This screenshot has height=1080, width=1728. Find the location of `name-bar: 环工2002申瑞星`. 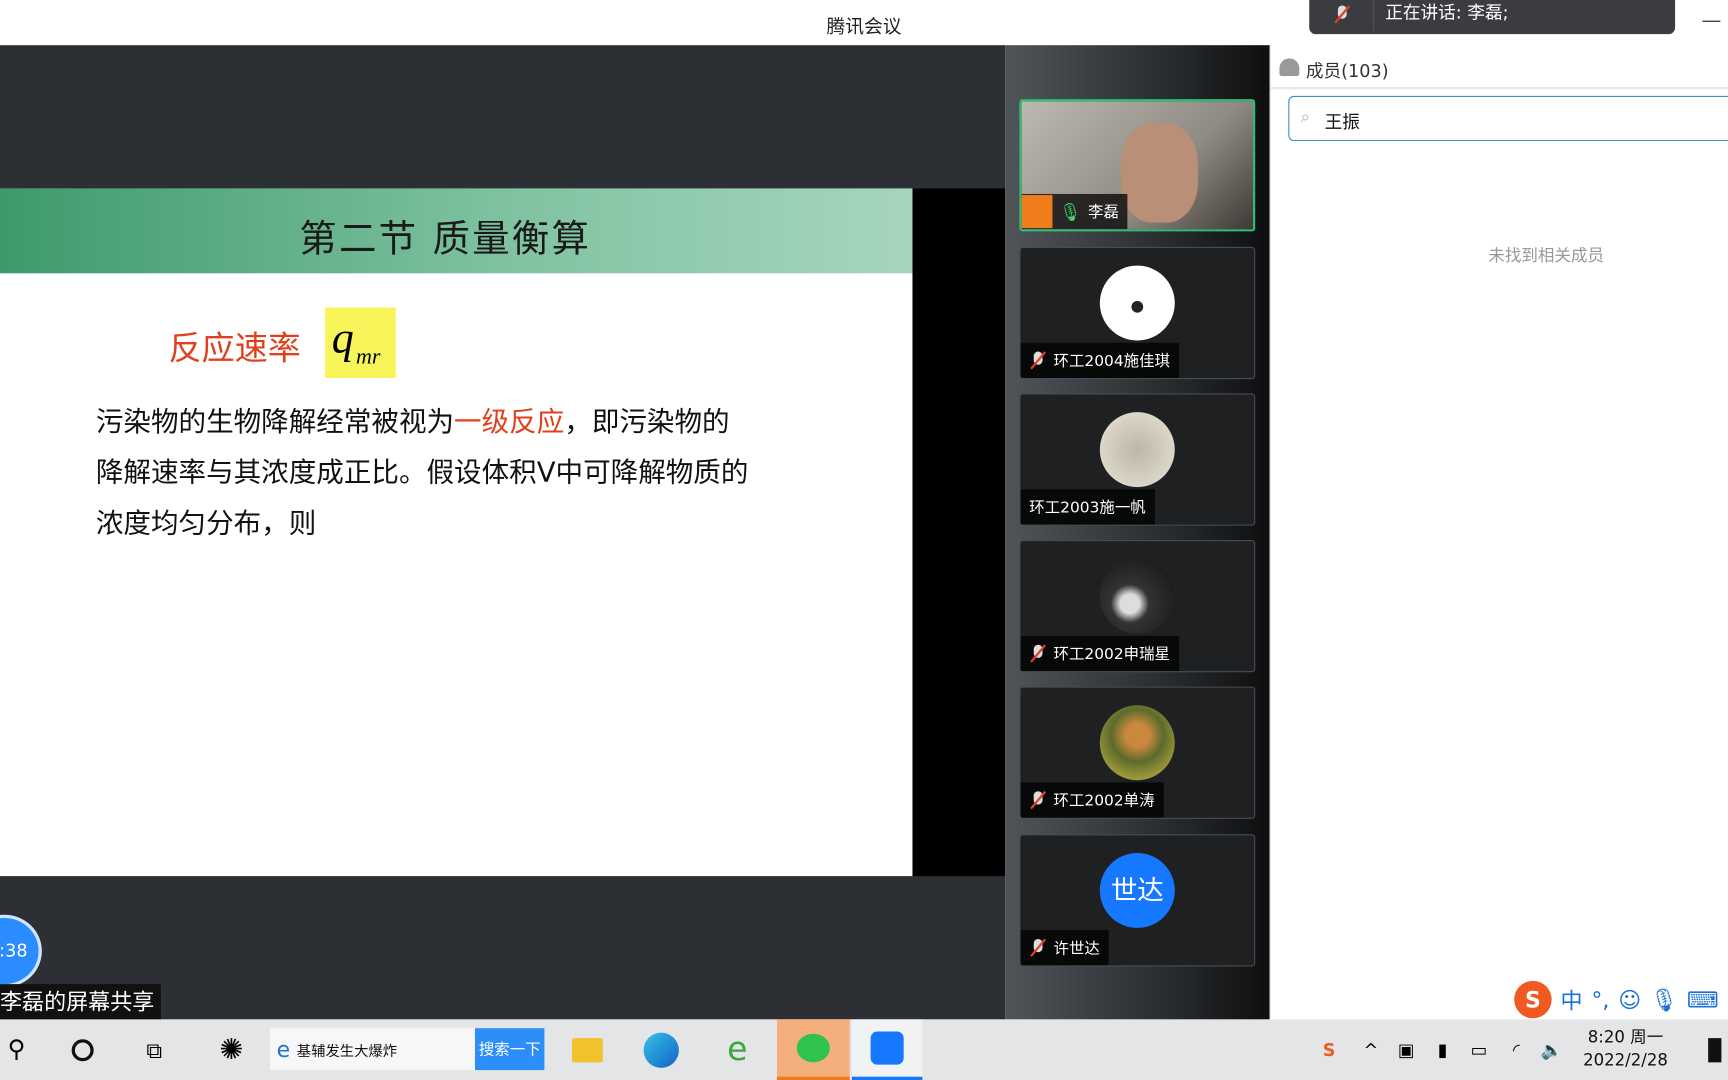

name-bar: 环工2002申瑞星 is located at coordinates (1099, 653).